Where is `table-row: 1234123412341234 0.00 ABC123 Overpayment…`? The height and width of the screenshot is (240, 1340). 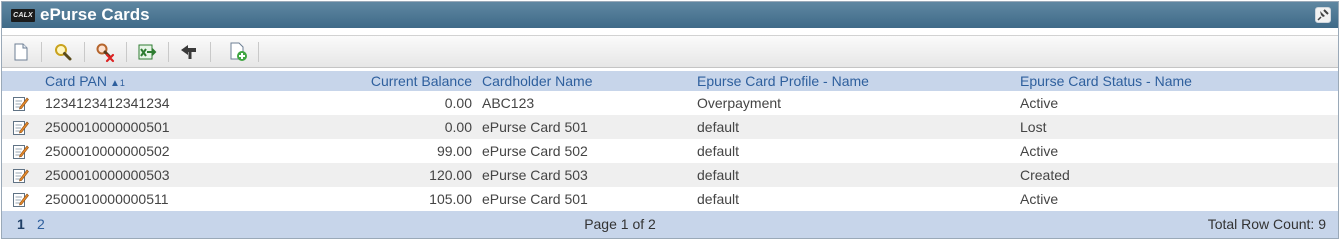 table-row: 1234123412341234 0.00 ABC123 Overpayment… is located at coordinates (670, 103).